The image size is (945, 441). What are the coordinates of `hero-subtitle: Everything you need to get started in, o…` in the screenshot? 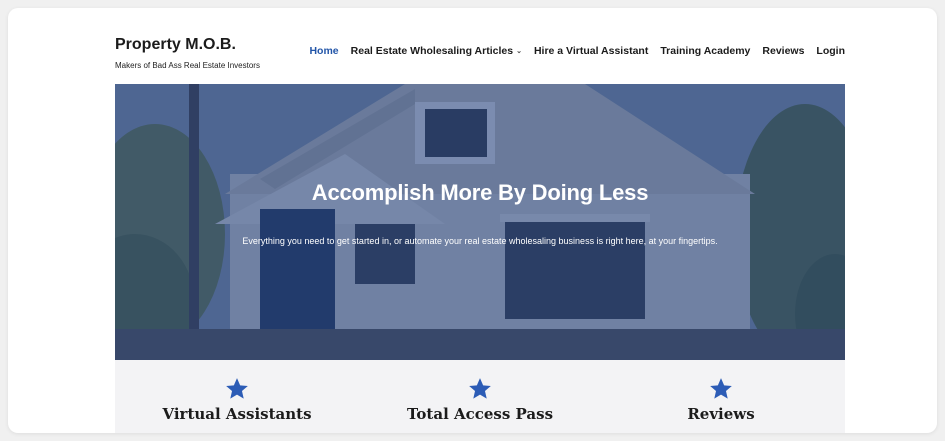 It's located at (480, 241).